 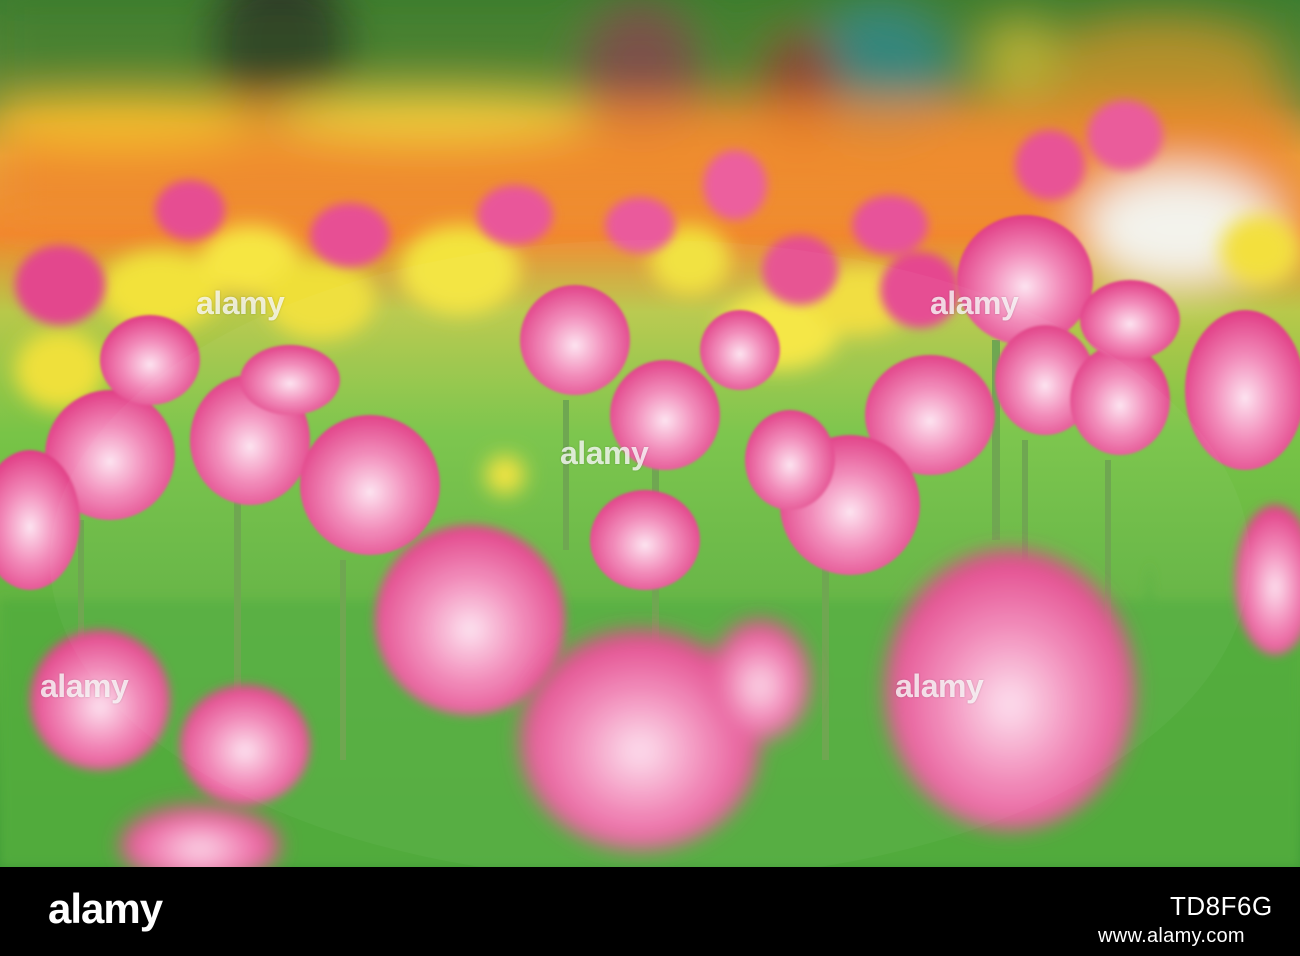 What do you see at coordinates (1221, 906) in the screenshot?
I see `image-id: TD8F6G` at bounding box center [1221, 906].